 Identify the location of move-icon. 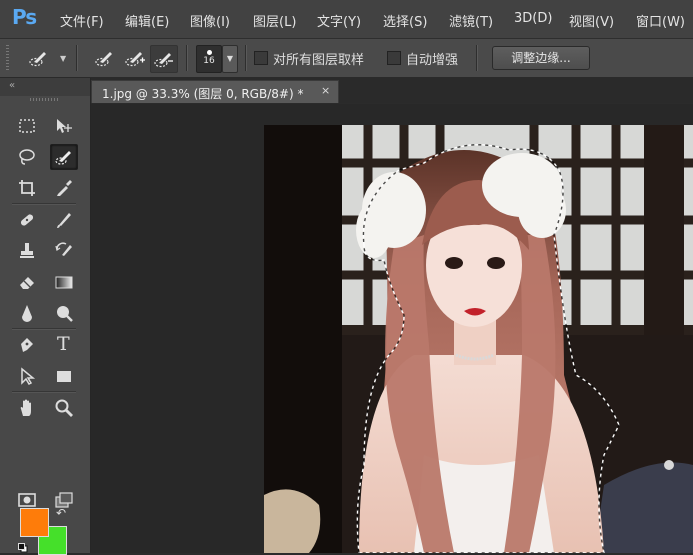
(64, 126).